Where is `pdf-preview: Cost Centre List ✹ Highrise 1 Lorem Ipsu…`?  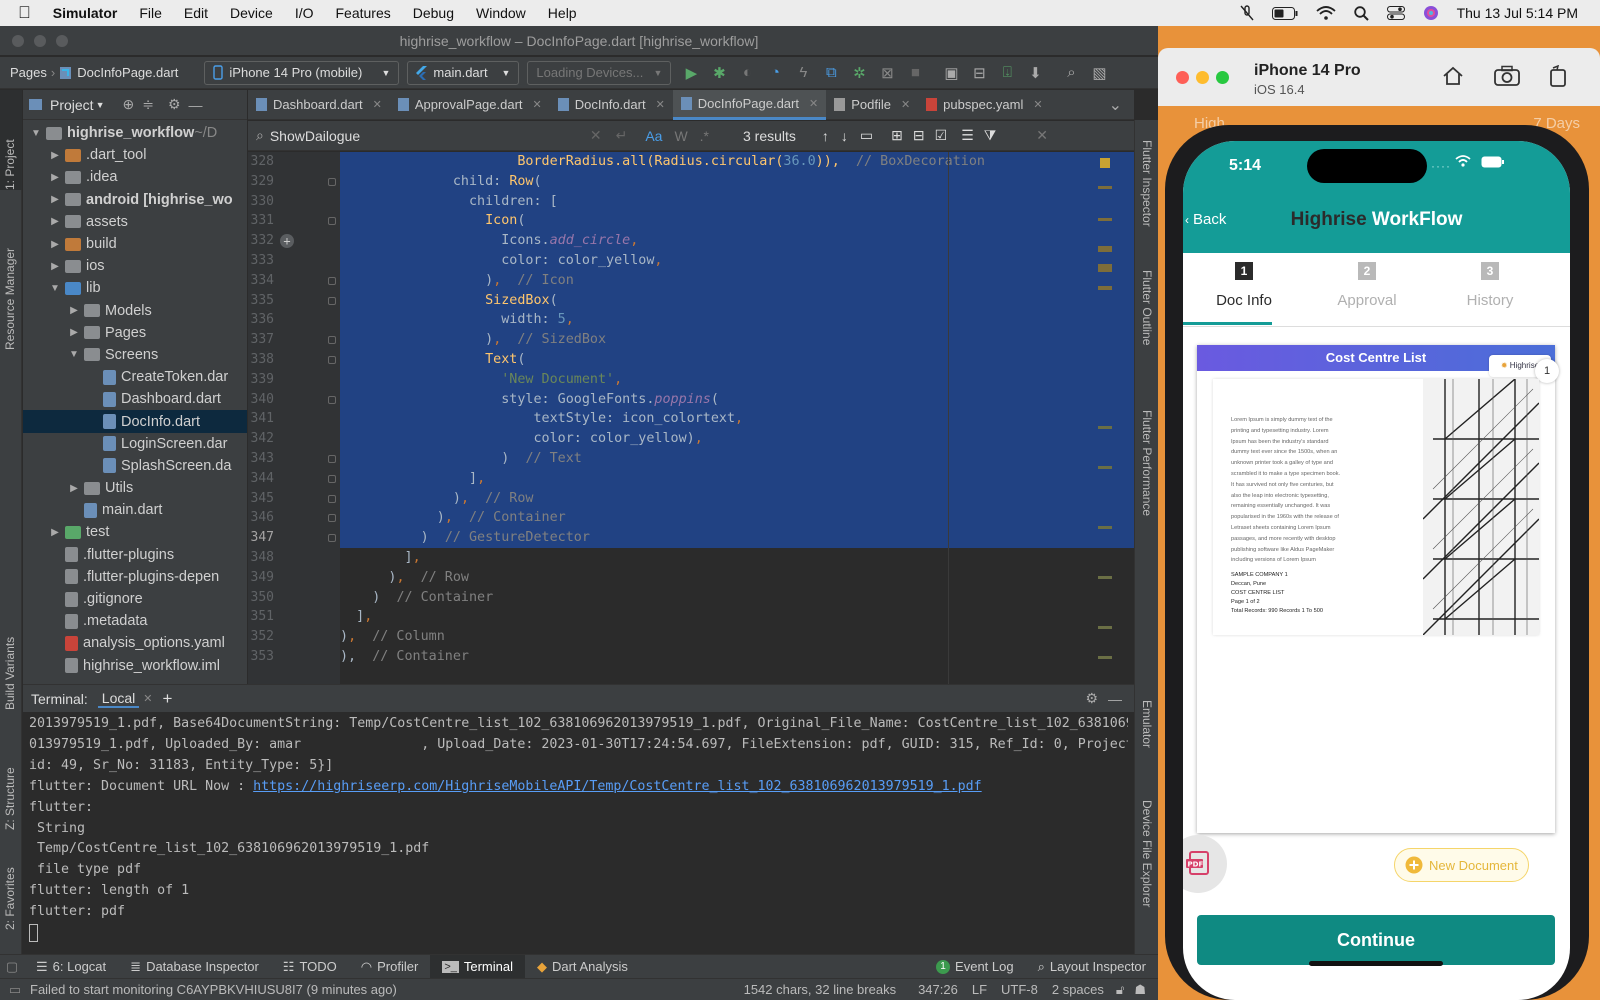 pdf-preview: Cost Centre List ✹ Highrise 1 Lorem Ipsu… is located at coordinates (1378, 589).